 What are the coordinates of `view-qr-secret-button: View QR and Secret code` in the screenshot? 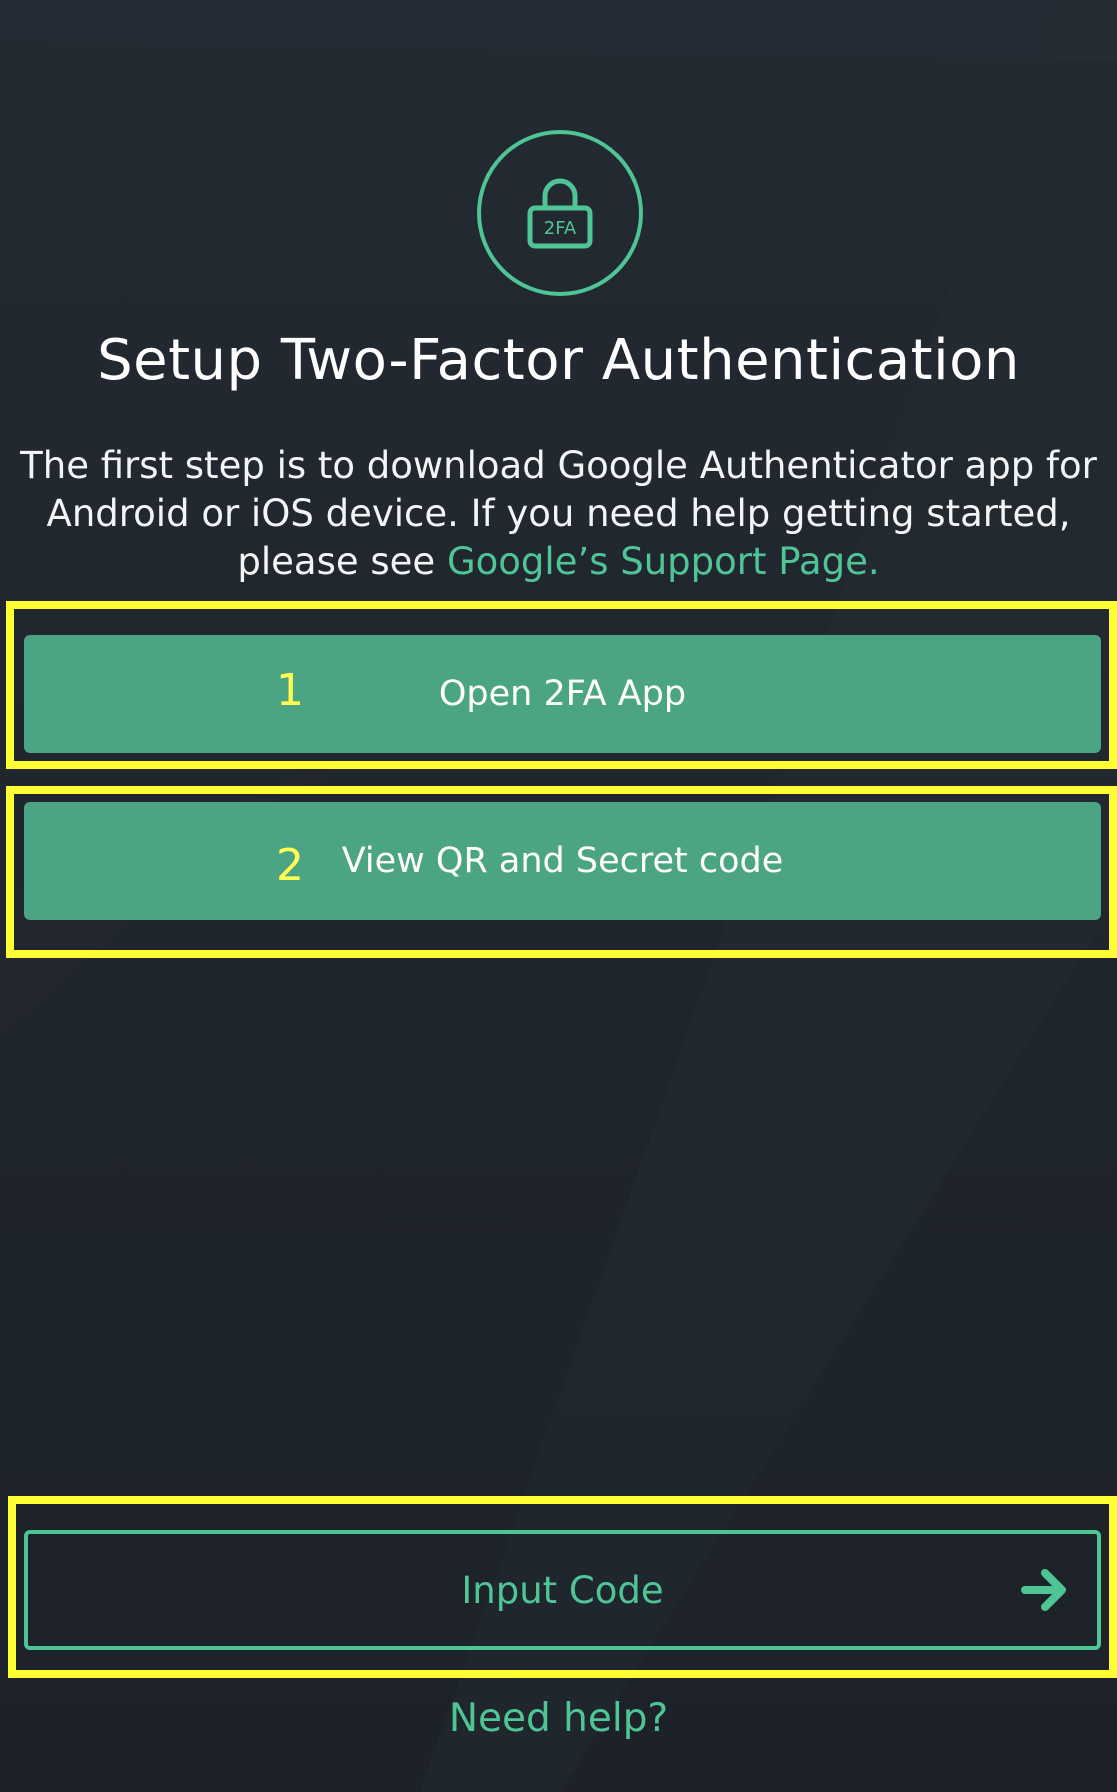 It's located at (562, 861).